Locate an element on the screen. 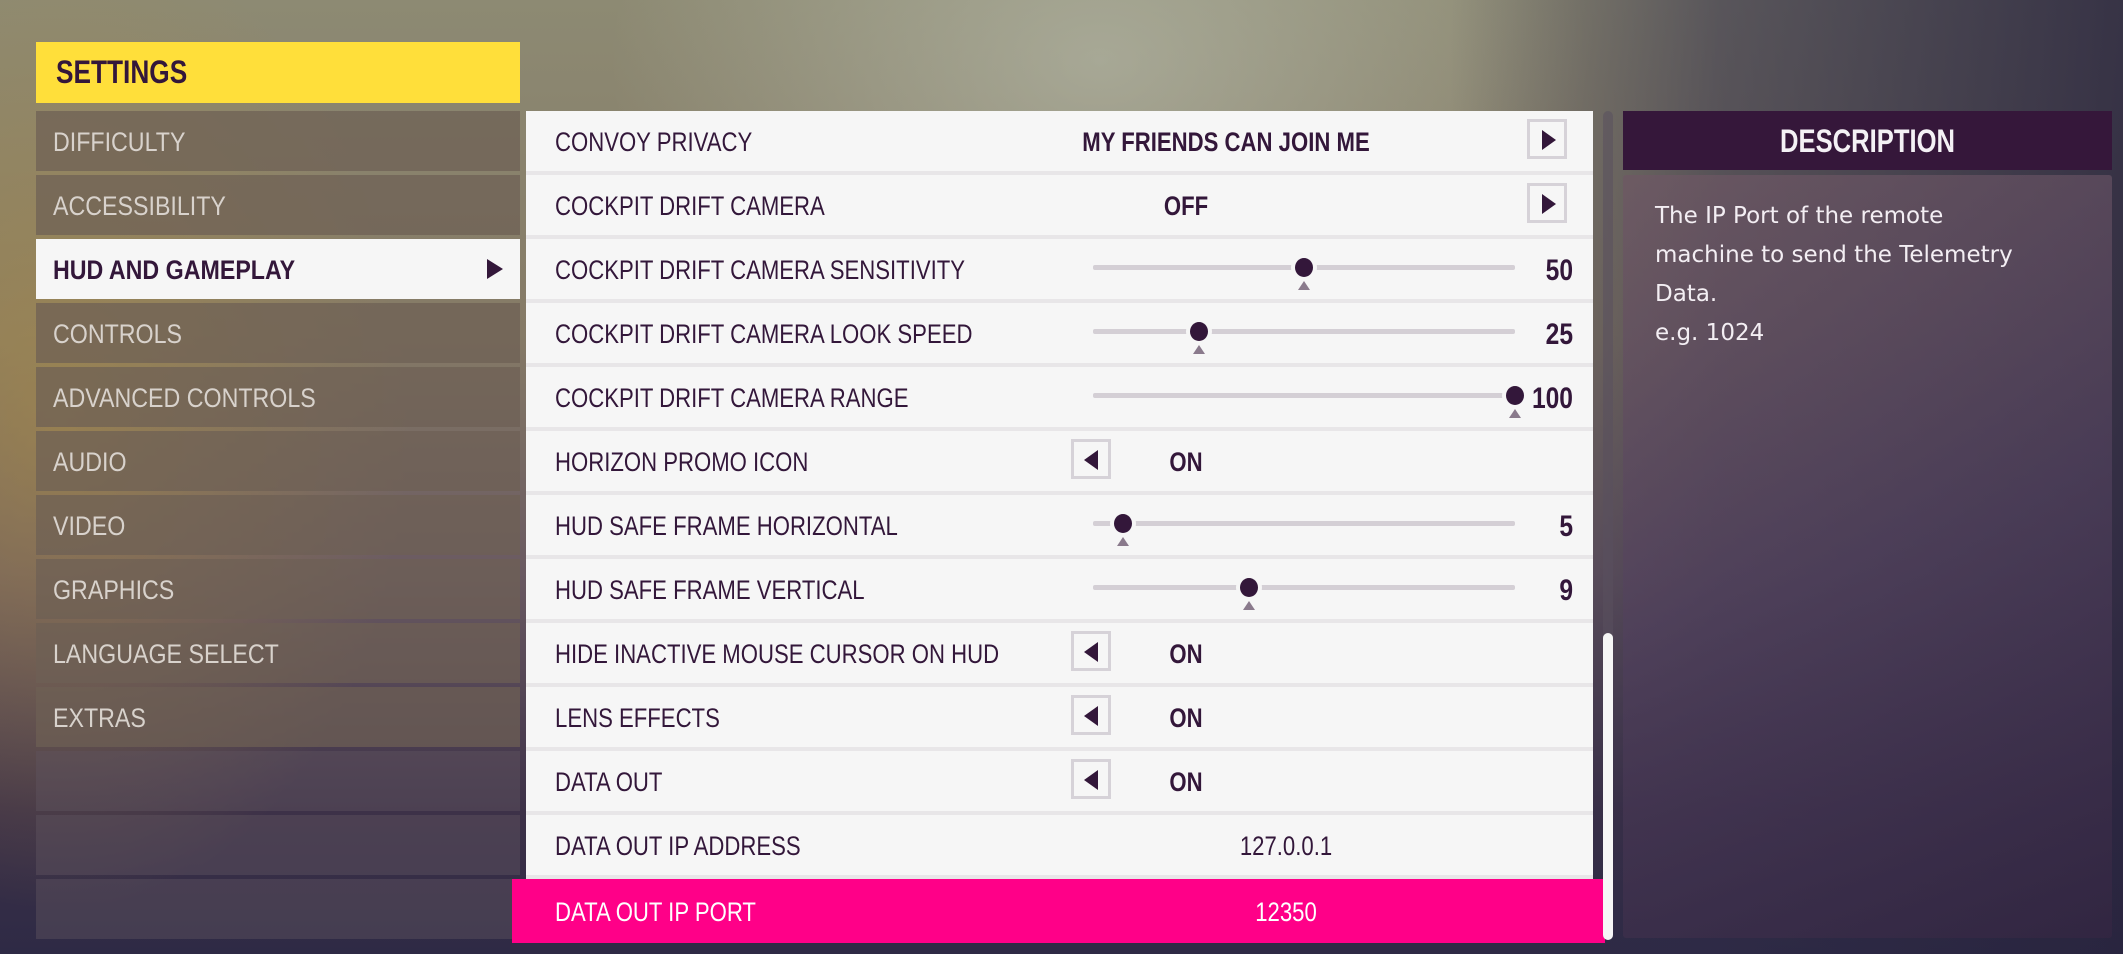 This screenshot has height=954, width=2123. slider-value: 25 is located at coordinates (1559, 334).